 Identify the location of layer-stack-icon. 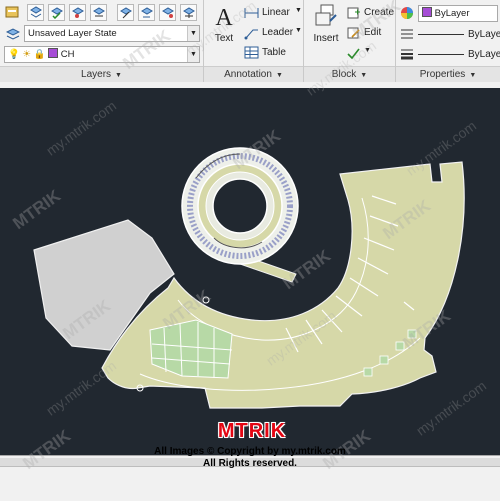
(36, 12).